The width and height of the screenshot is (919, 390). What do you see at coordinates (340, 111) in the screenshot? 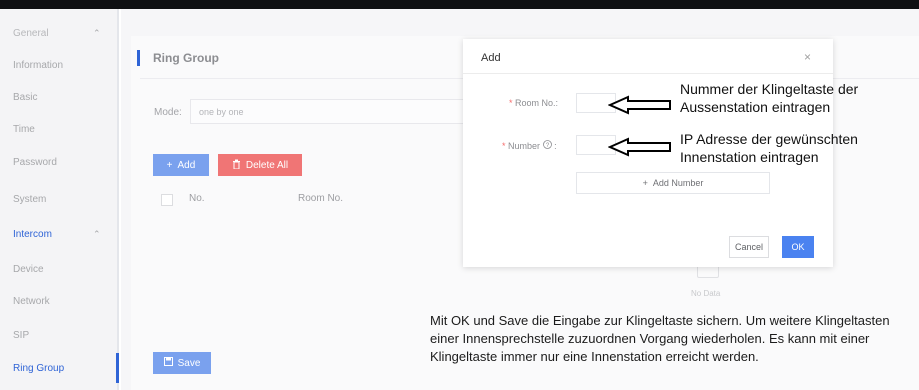
I see `mode-select: one by one` at bounding box center [340, 111].